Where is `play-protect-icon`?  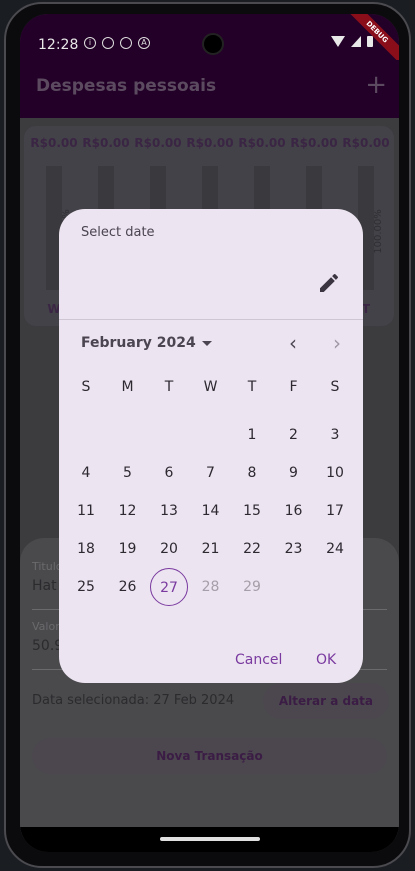
play-protect-icon is located at coordinates (126, 43).